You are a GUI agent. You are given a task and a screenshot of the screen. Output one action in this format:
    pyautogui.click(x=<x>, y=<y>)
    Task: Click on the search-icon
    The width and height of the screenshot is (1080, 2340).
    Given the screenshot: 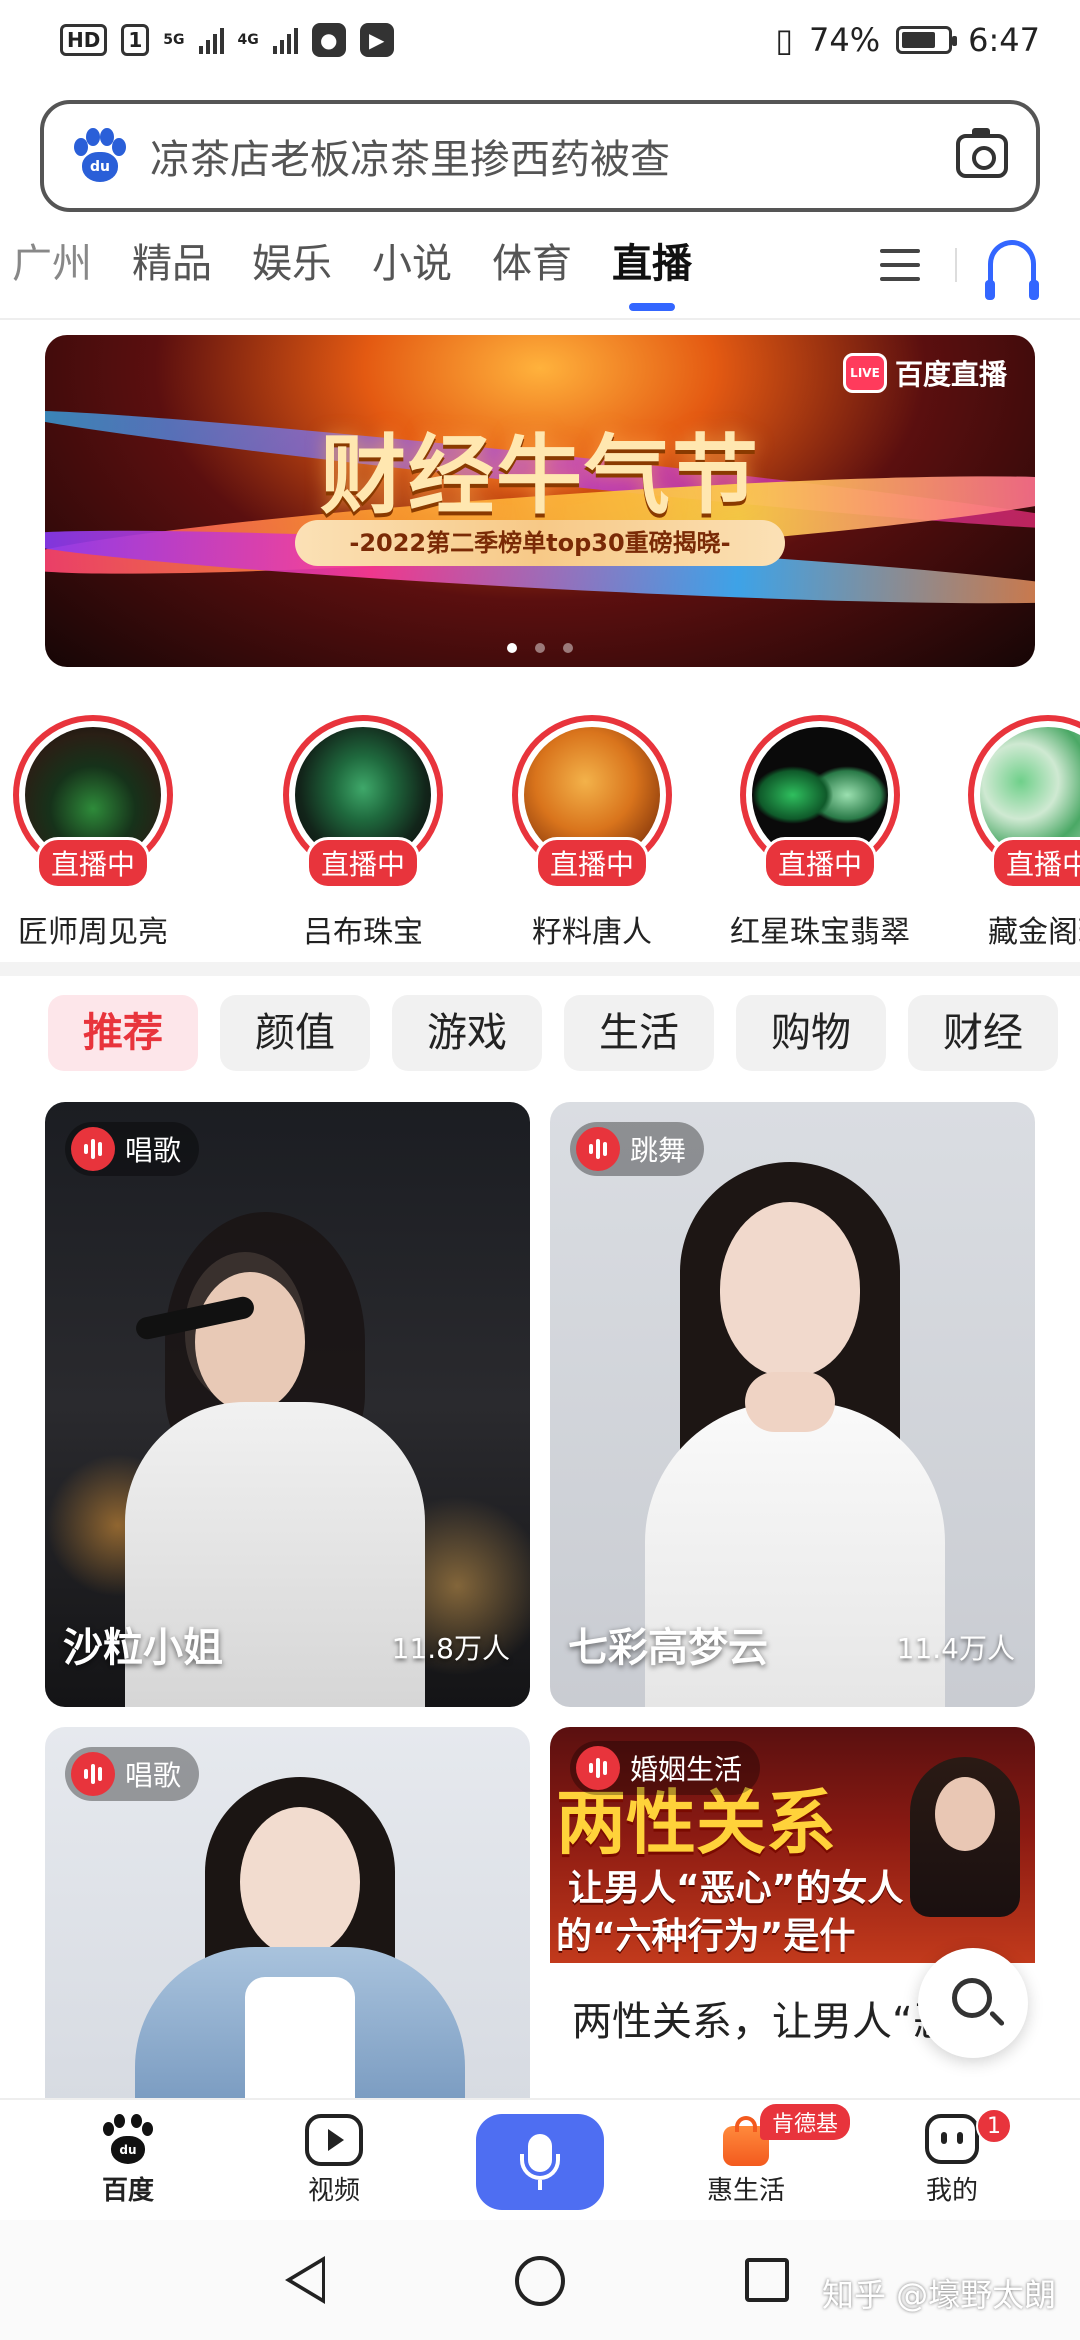 What is the action you would take?
    pyautogui.click(x=972, y=1998)
    